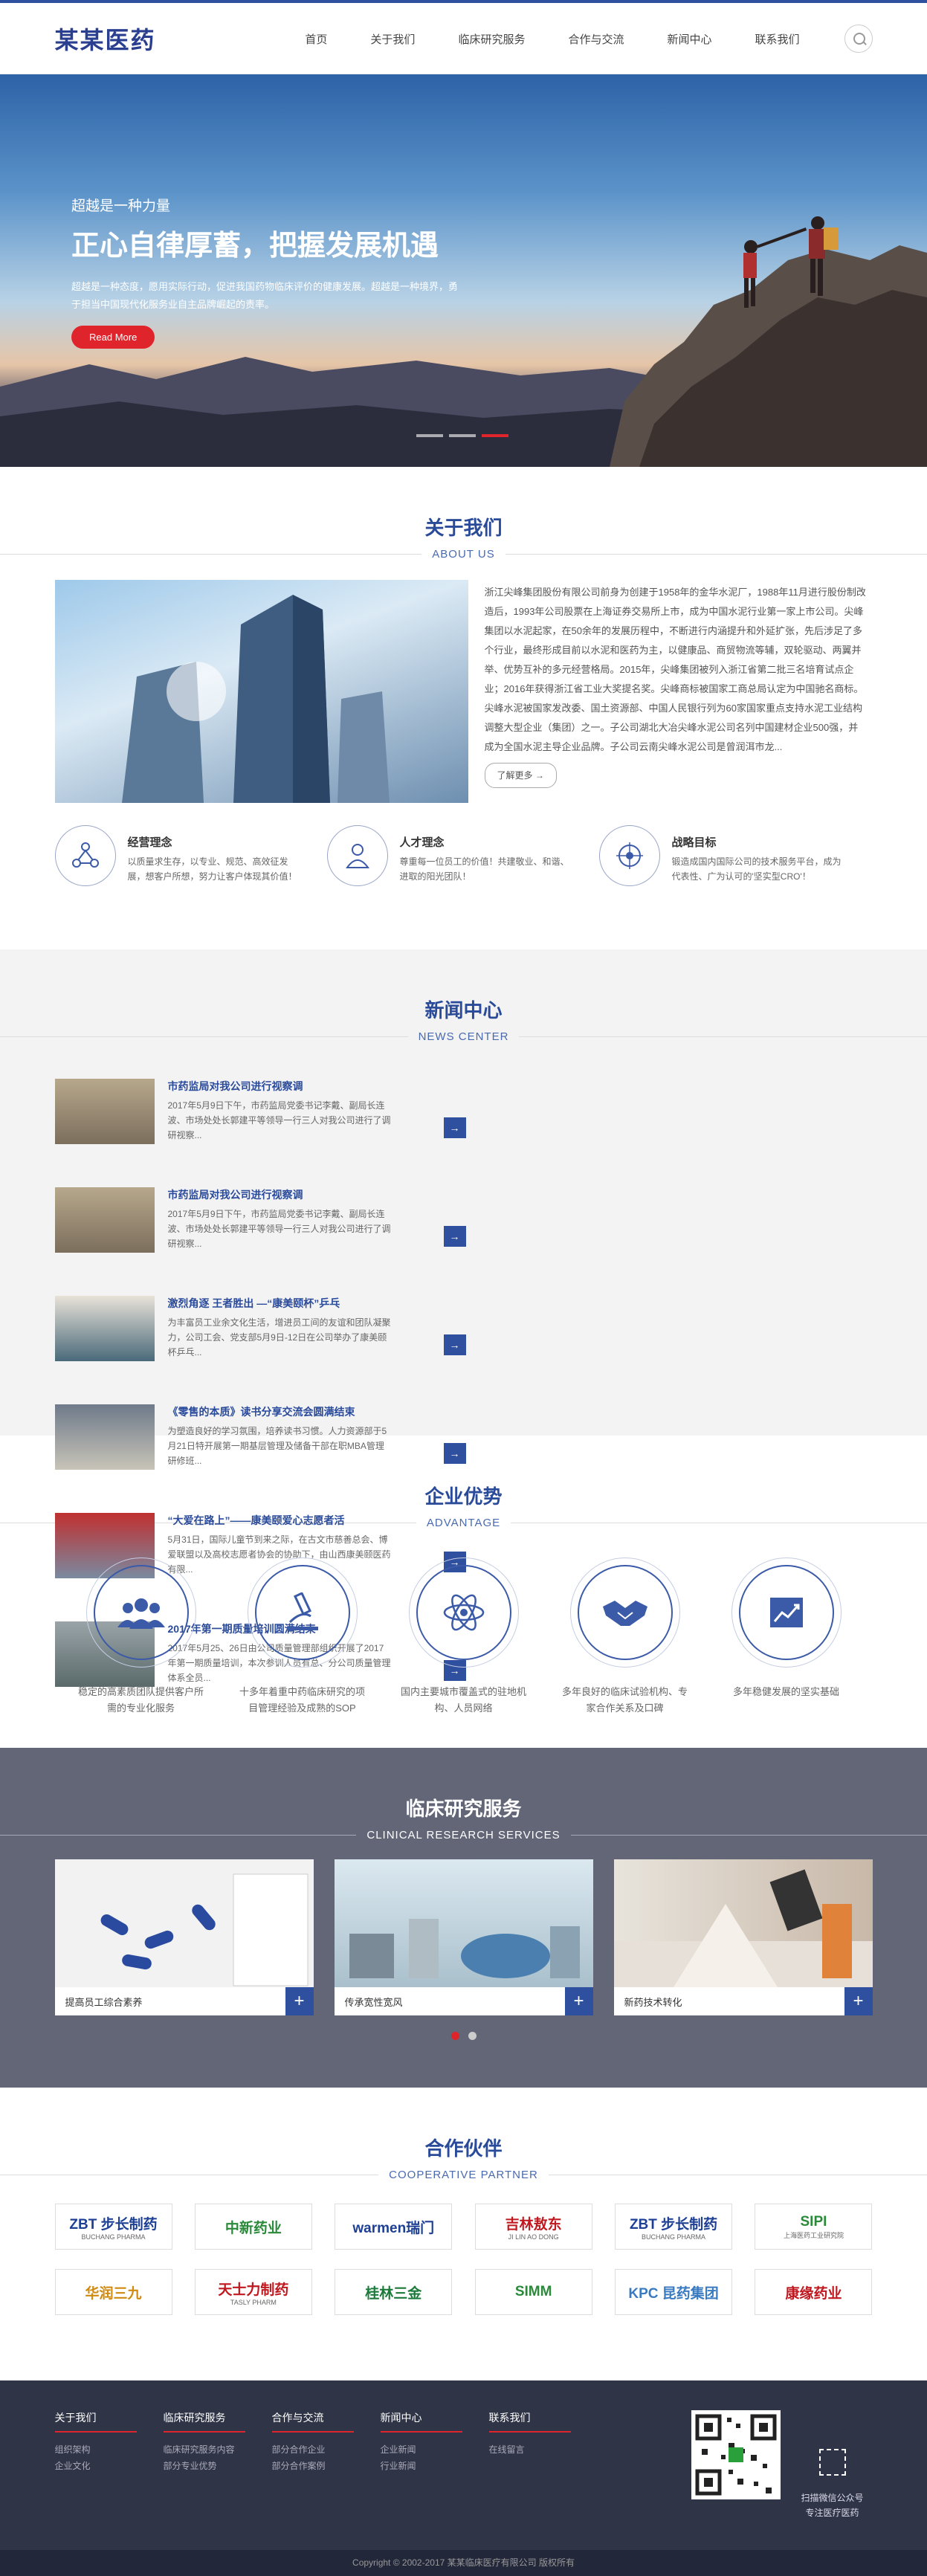 This screenshot has width=927, height=2576. I want to click on news-item-title: “大爱在路上”——康美颐爱心志愿者活, so click(279, 1520).